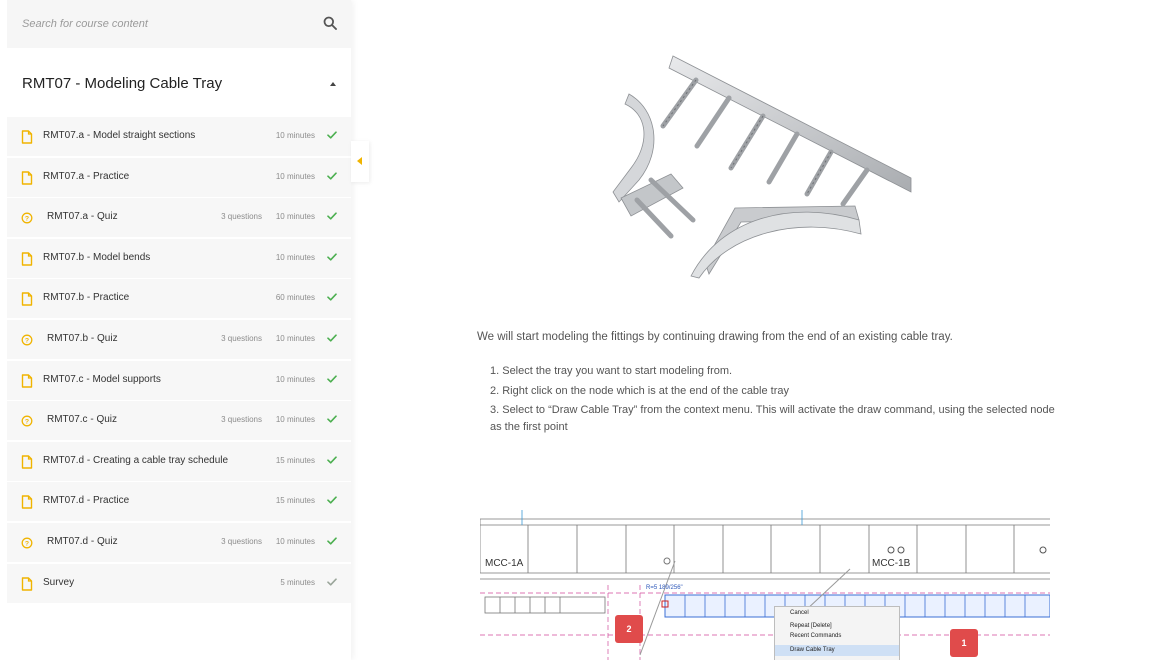 The image size is (1172, 660). What do you see at coordinates (86, 500) in the screenshot?
I see `lesson-title: RMT07.d - Practice` at bounding box center [86, 500].